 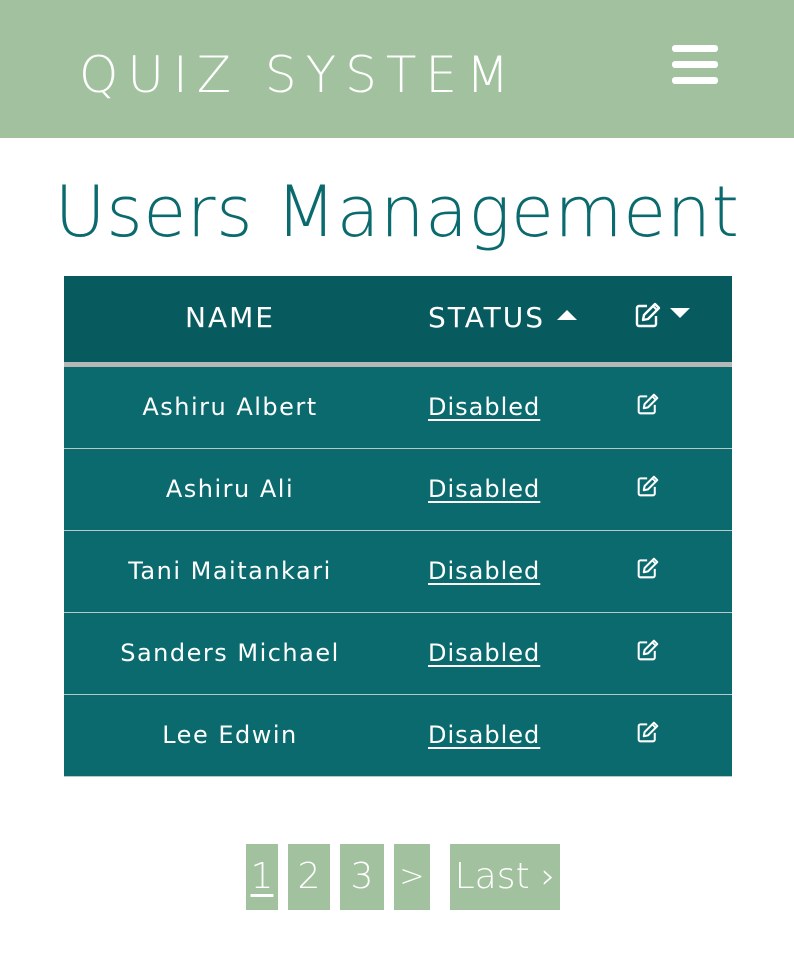 I want to click on column-header-name: NAME, so click(x=230, y=318).